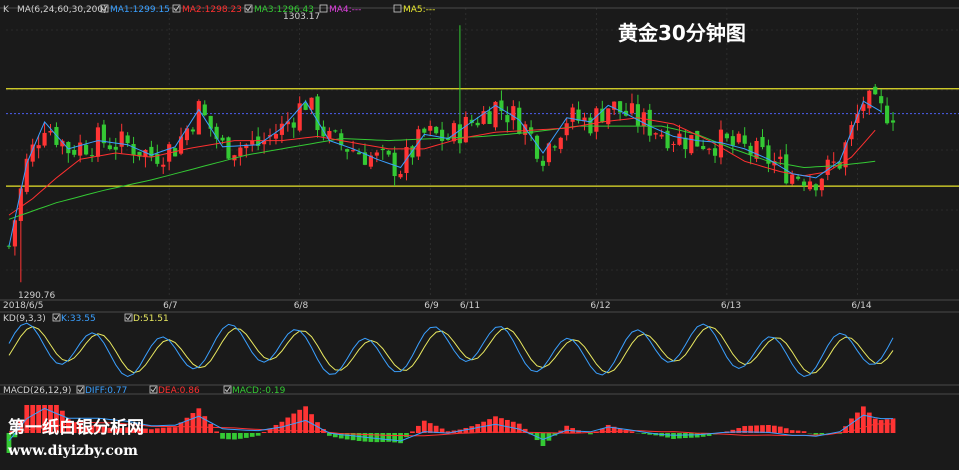 This screenshot has width=959, height=470. What do you see at coordinates (37, 391) in the screenshot?
I see `macd-params-label: MACD(26,12,9)` at bounding box center [37, 391].